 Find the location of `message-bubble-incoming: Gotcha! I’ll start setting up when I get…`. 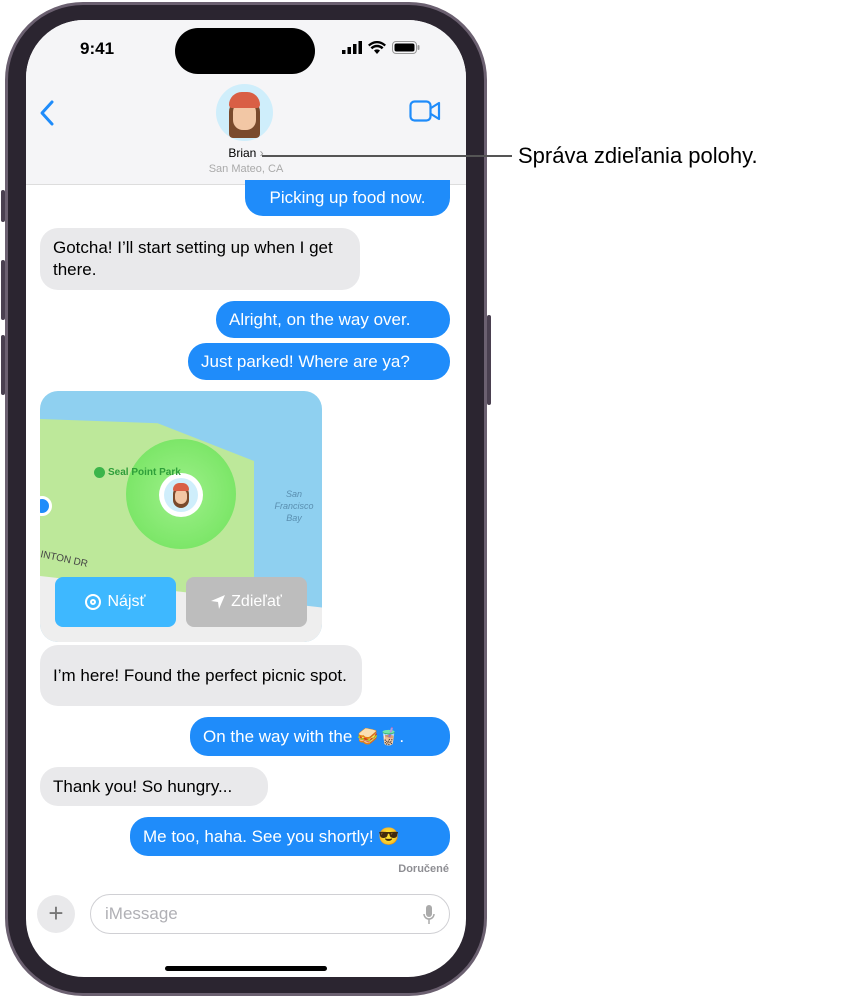

message-bubble-incoming: Gotcha! I’ll start setting up when I get… is located at coordinates (200, 259).